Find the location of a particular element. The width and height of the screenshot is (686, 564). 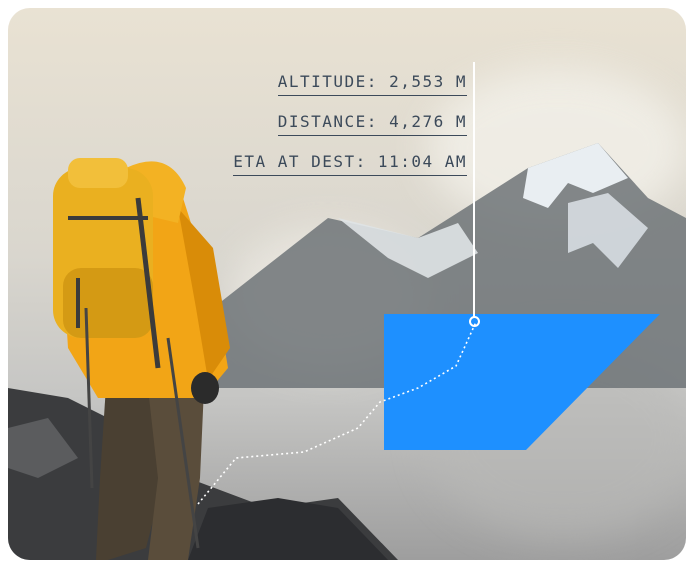

eta-stat: ETA AT DEST: 11:04 AM is located at coordinates (350, 164).